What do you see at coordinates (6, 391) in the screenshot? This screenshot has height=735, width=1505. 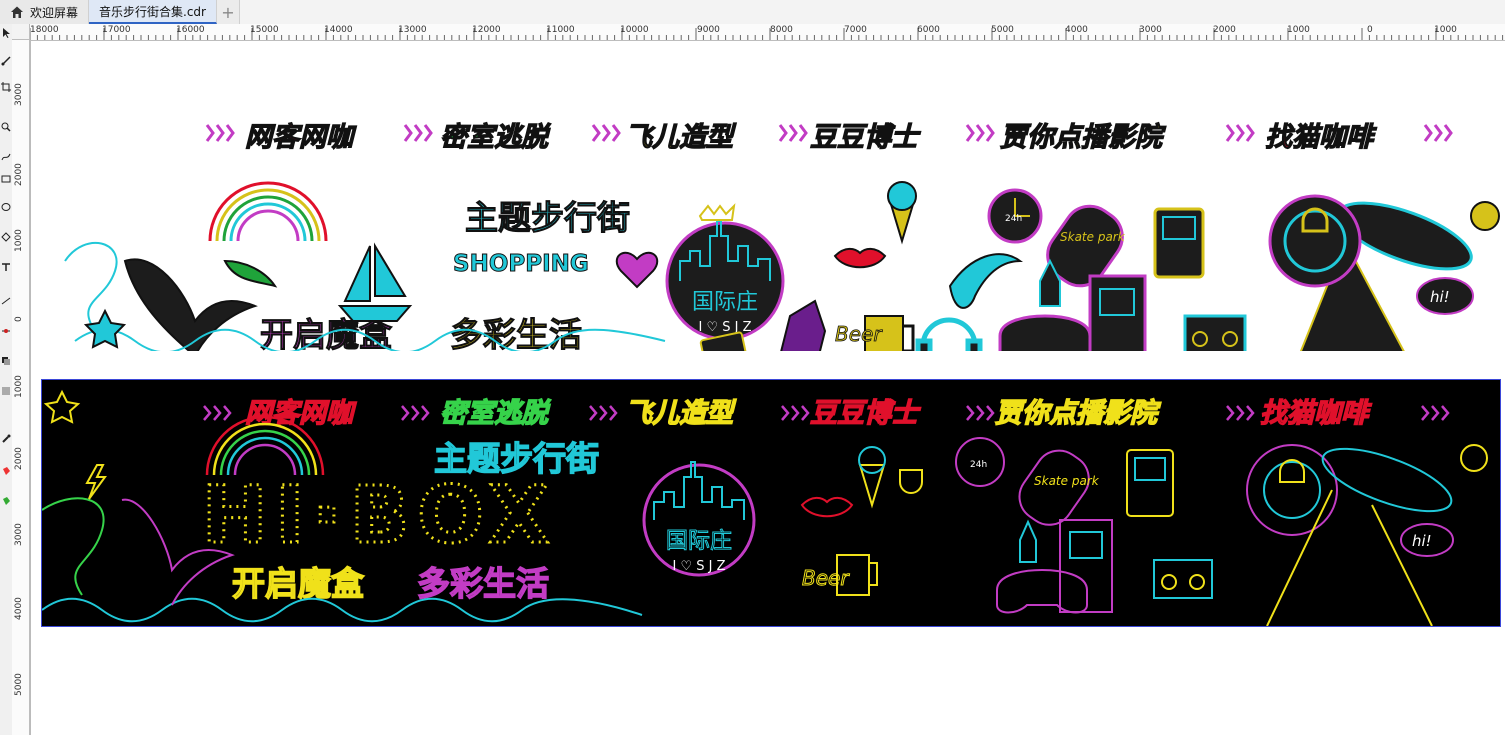 I see `transparency-tool-icon` at bounding box center [6, 391].